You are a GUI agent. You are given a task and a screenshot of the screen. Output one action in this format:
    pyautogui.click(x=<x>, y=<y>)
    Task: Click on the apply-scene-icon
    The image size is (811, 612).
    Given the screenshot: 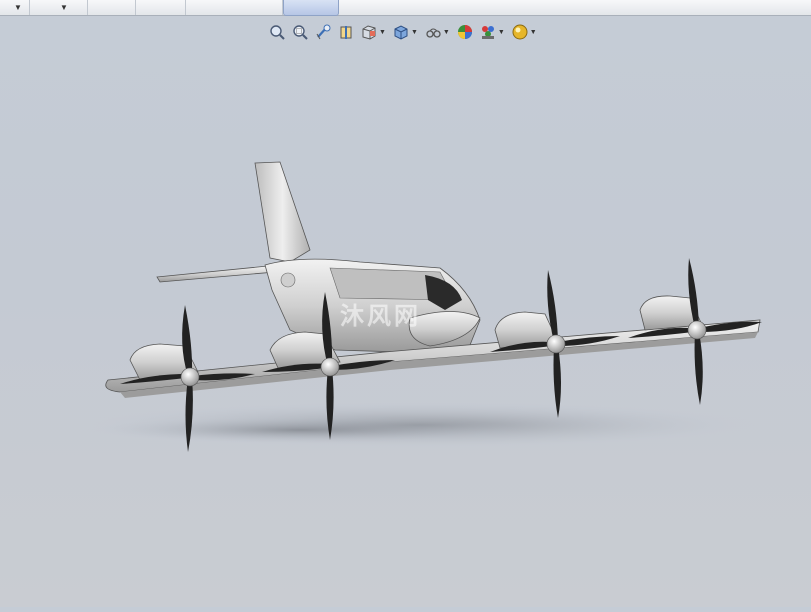 What is the action you would take?
    pyautogui.click(x=487, y=32)
    